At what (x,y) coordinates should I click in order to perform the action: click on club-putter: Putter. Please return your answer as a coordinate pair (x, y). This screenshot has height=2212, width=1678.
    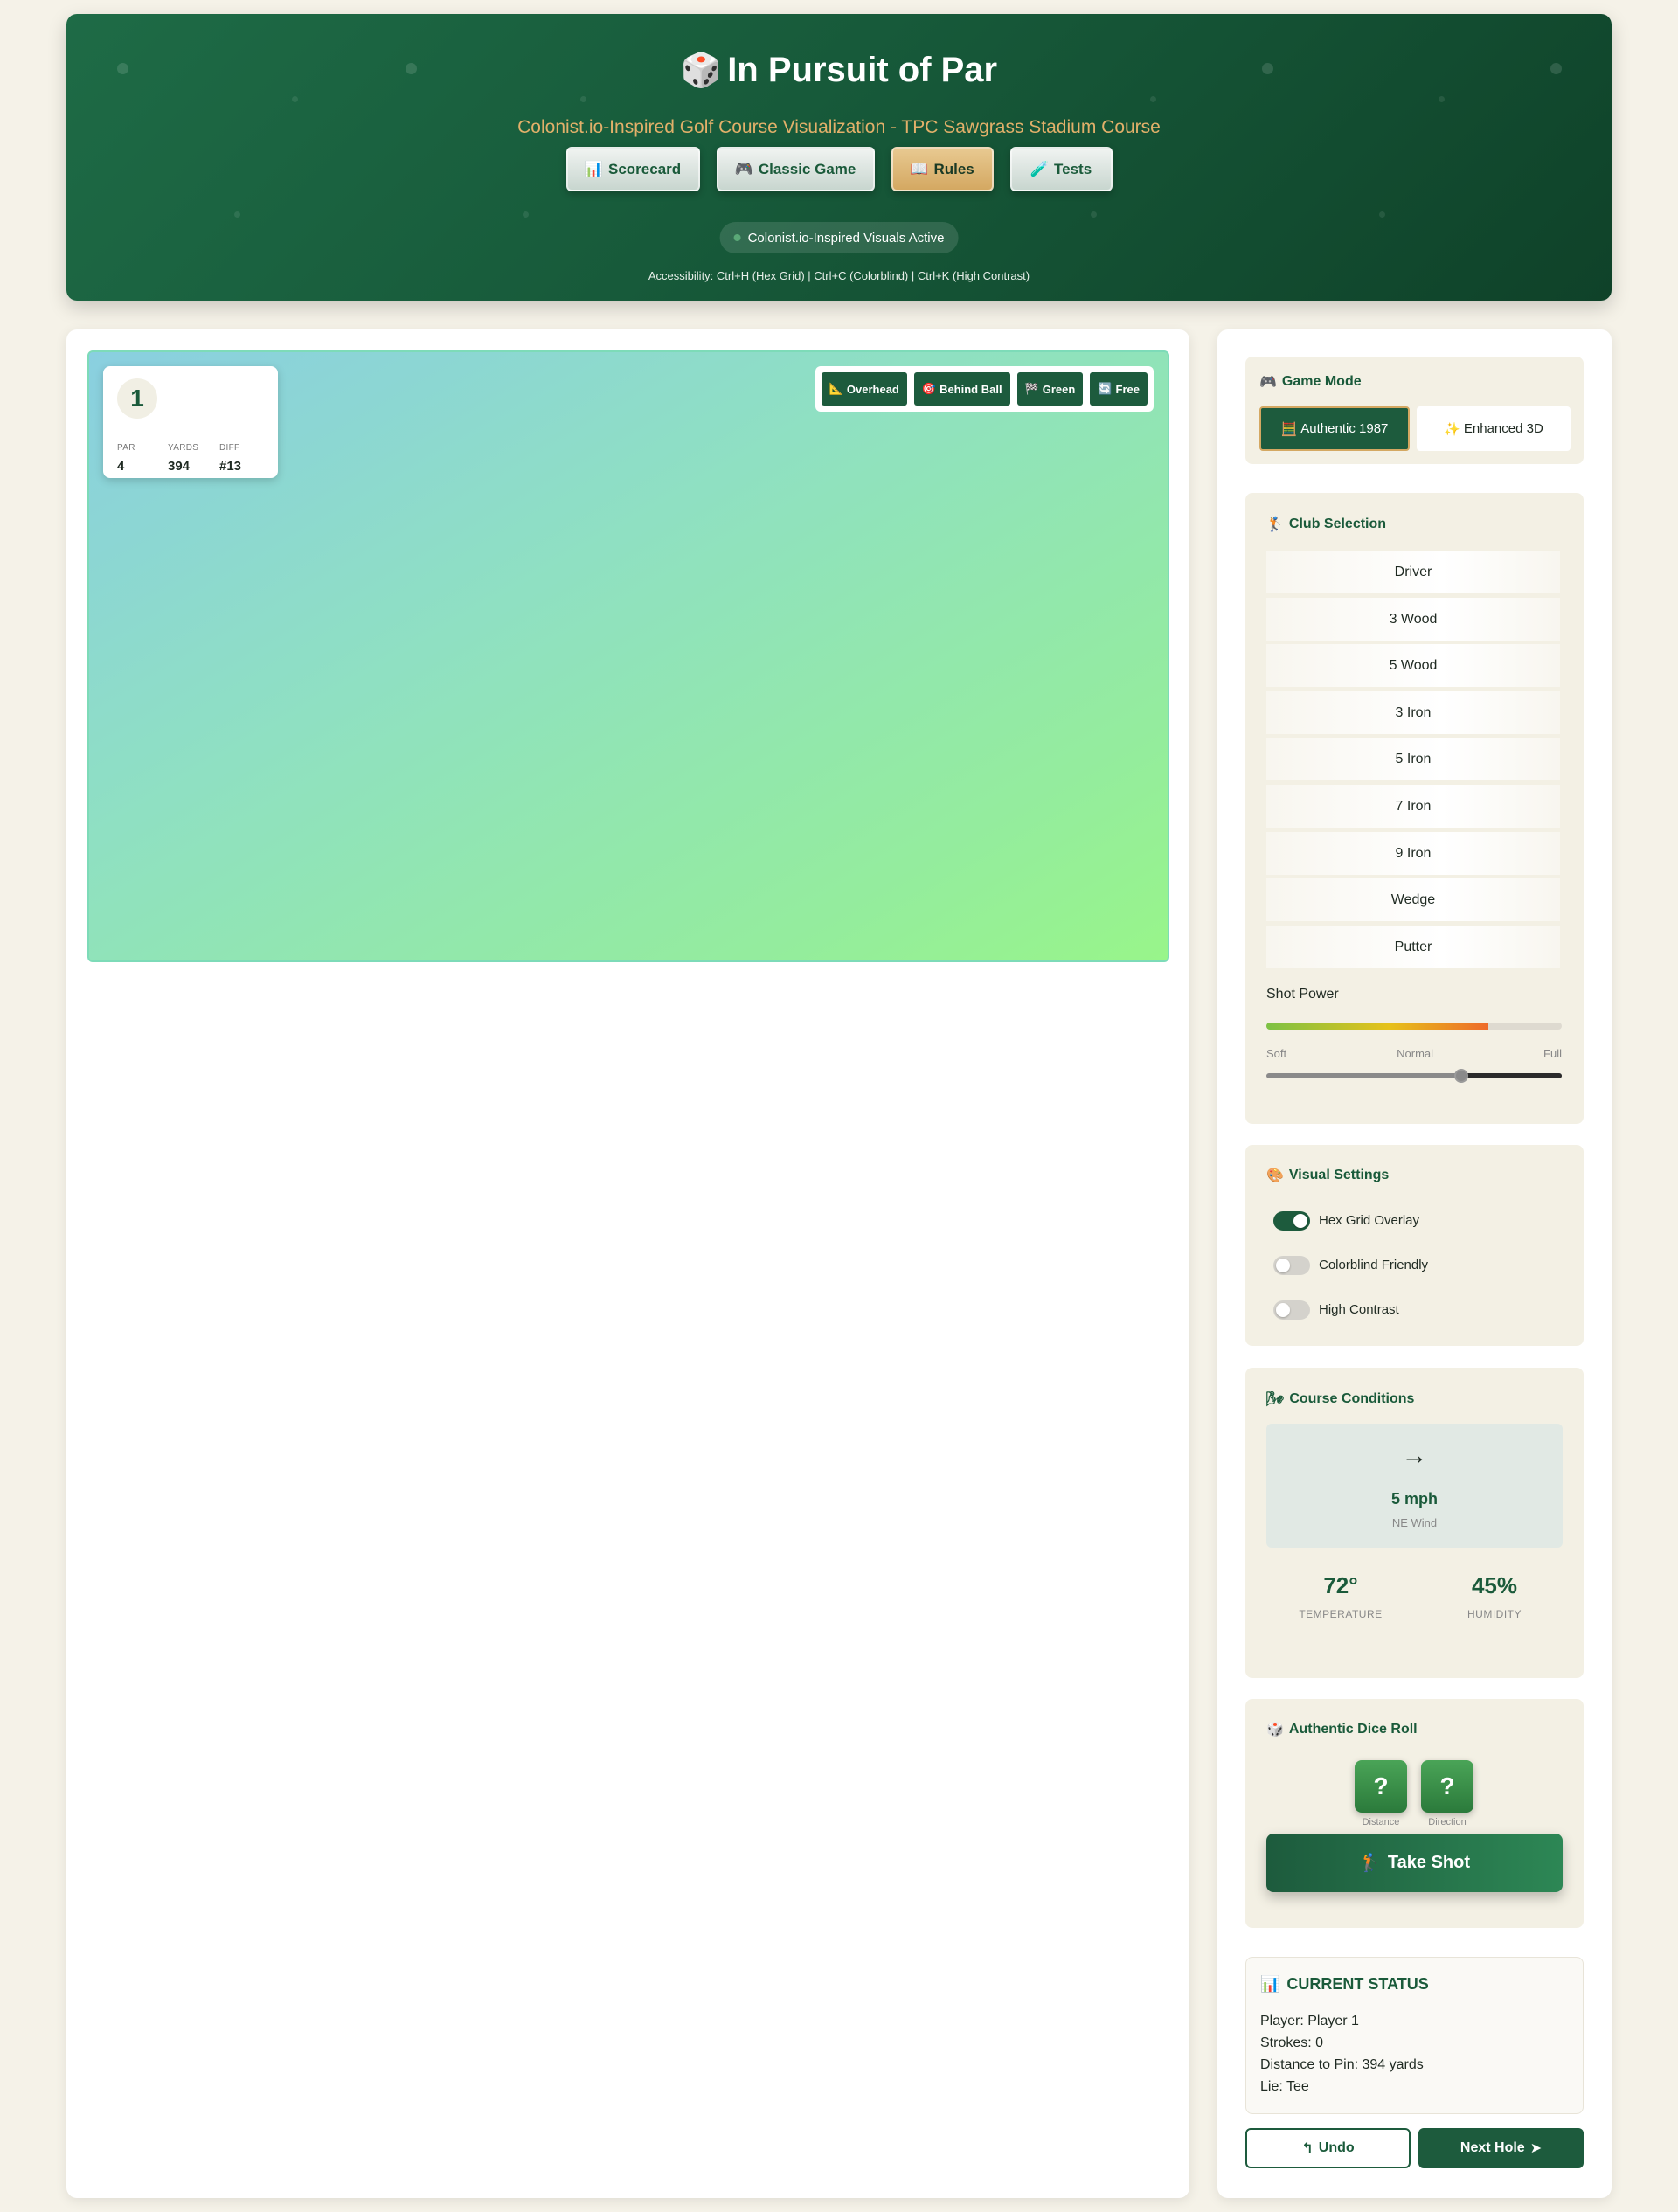
    Looking at the image, I should click on (1413, 948).